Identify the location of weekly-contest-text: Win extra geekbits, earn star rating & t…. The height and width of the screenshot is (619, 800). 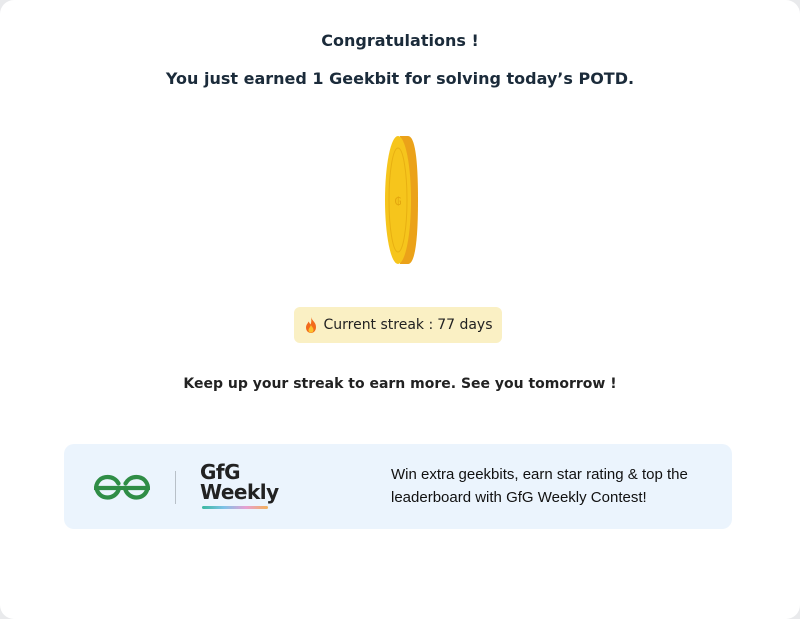
(539, 486).